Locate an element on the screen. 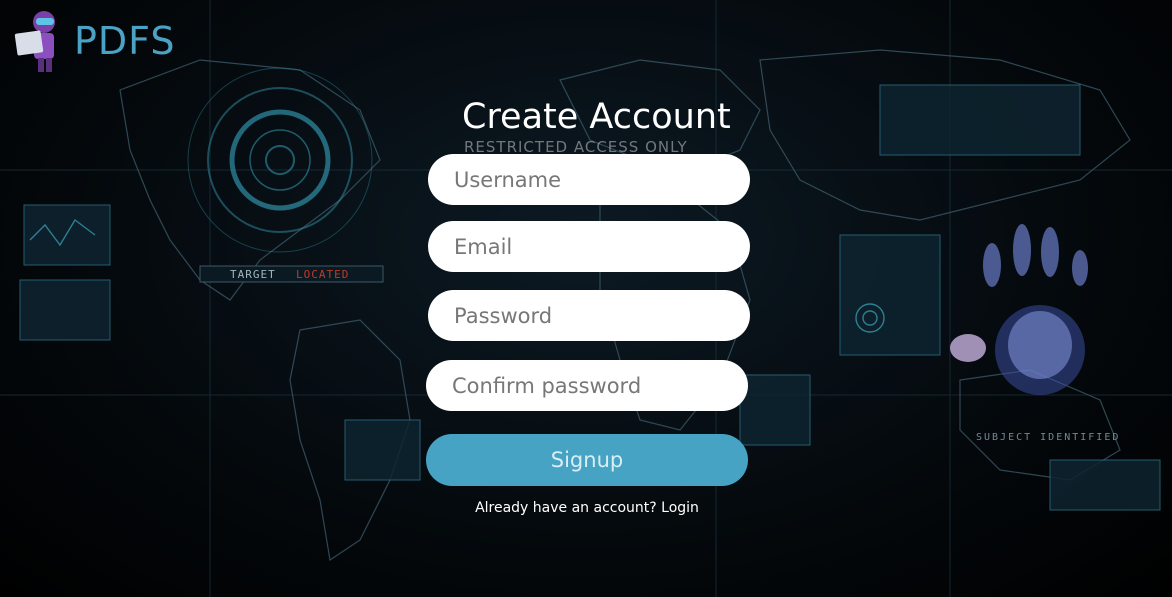 The height and width of the screenshot is (597, 1172). login-prompt-line: Already have an account? Login is located at coordinates (587, 508).